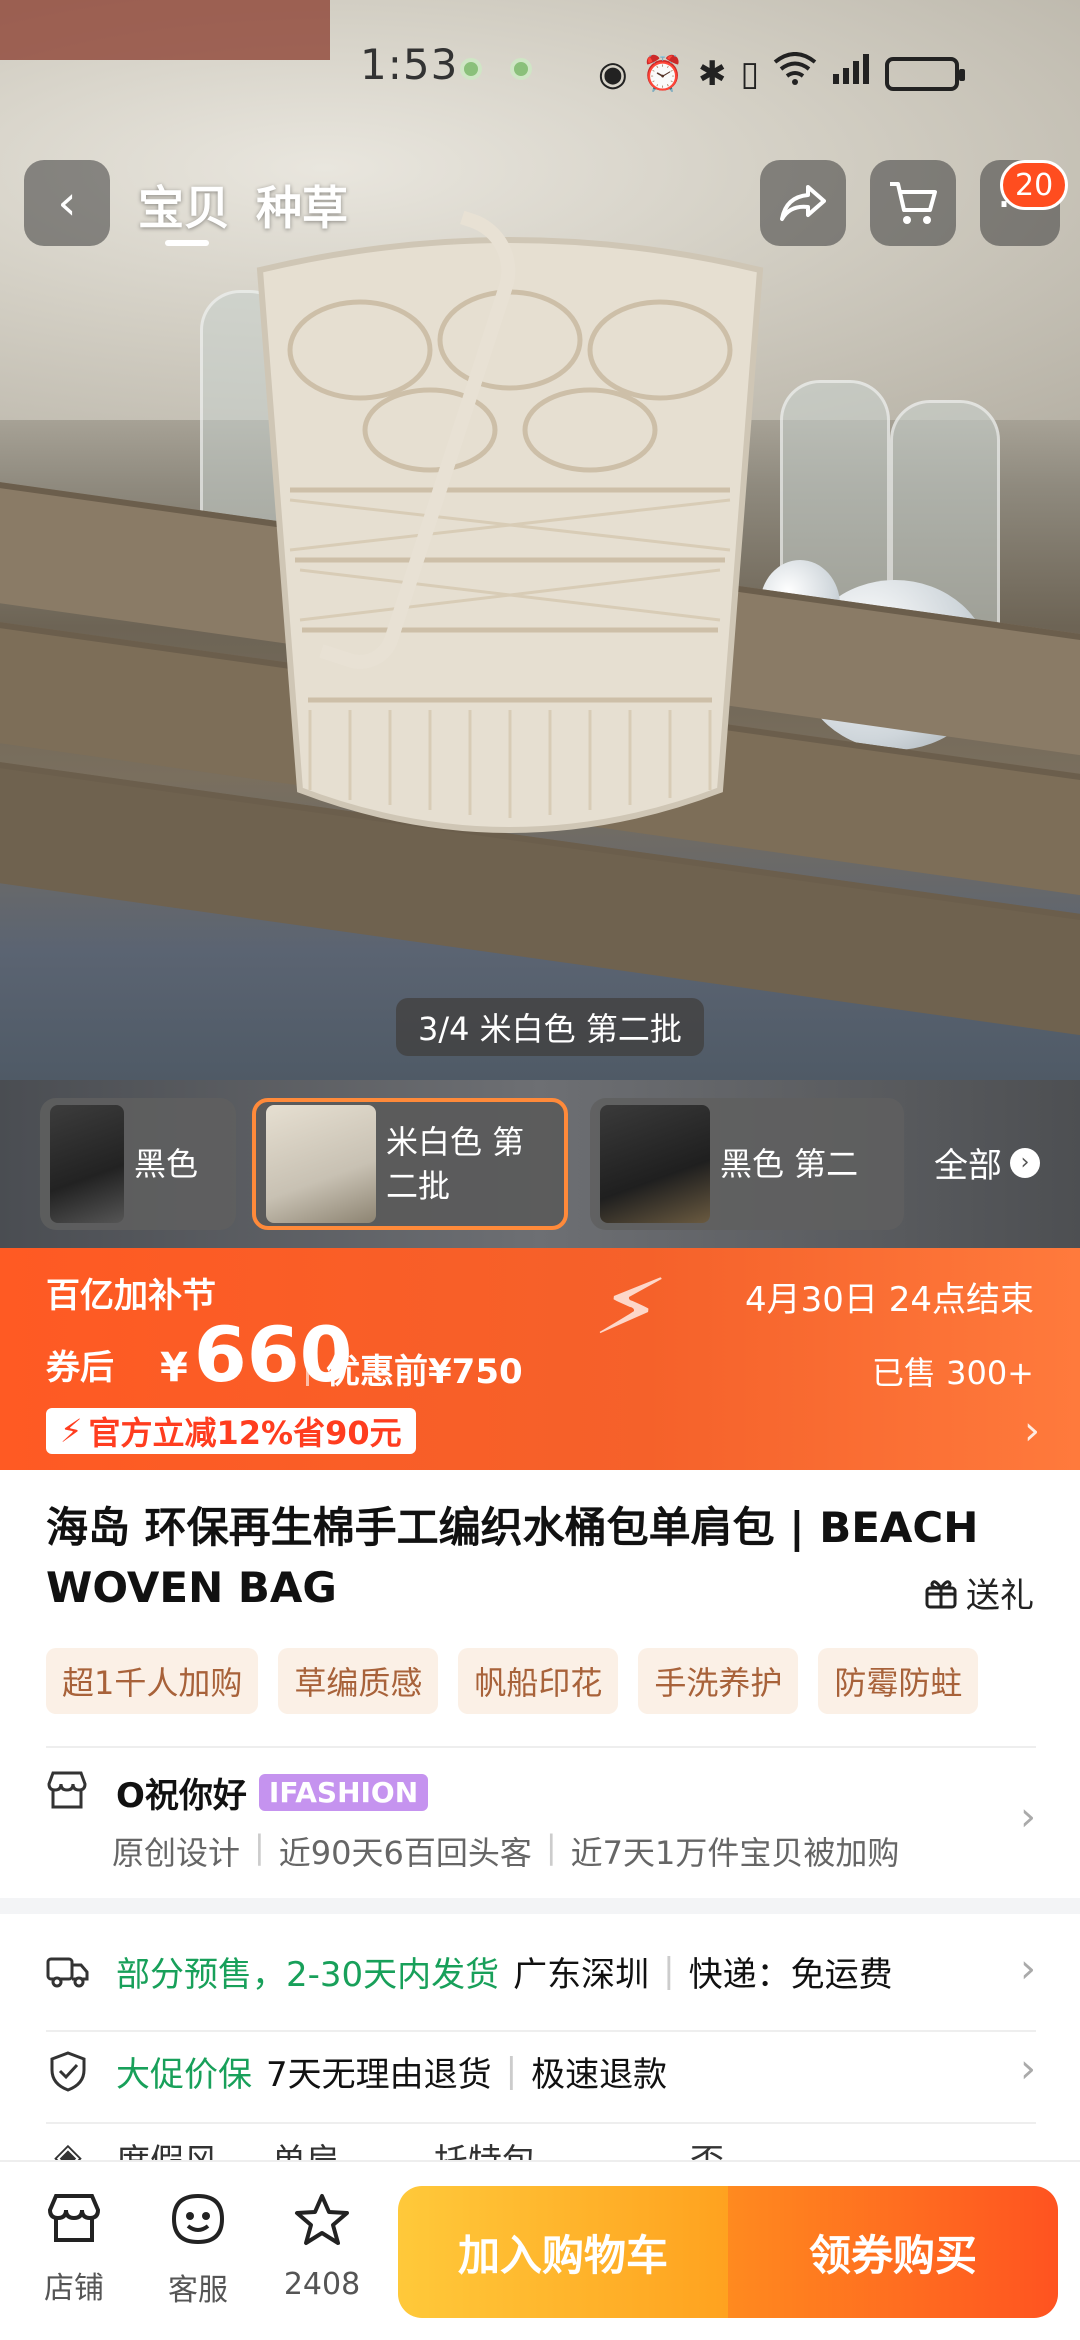 This screenshot has width=1080, height=2340. What do you see at coordinates (512, 1557) in the screenshot?
I see `product-title: 海岛 环保再生棉手工编织水桶包单肩包 | BEACH WOVEN BAG` at bounding box center [512, 1557].